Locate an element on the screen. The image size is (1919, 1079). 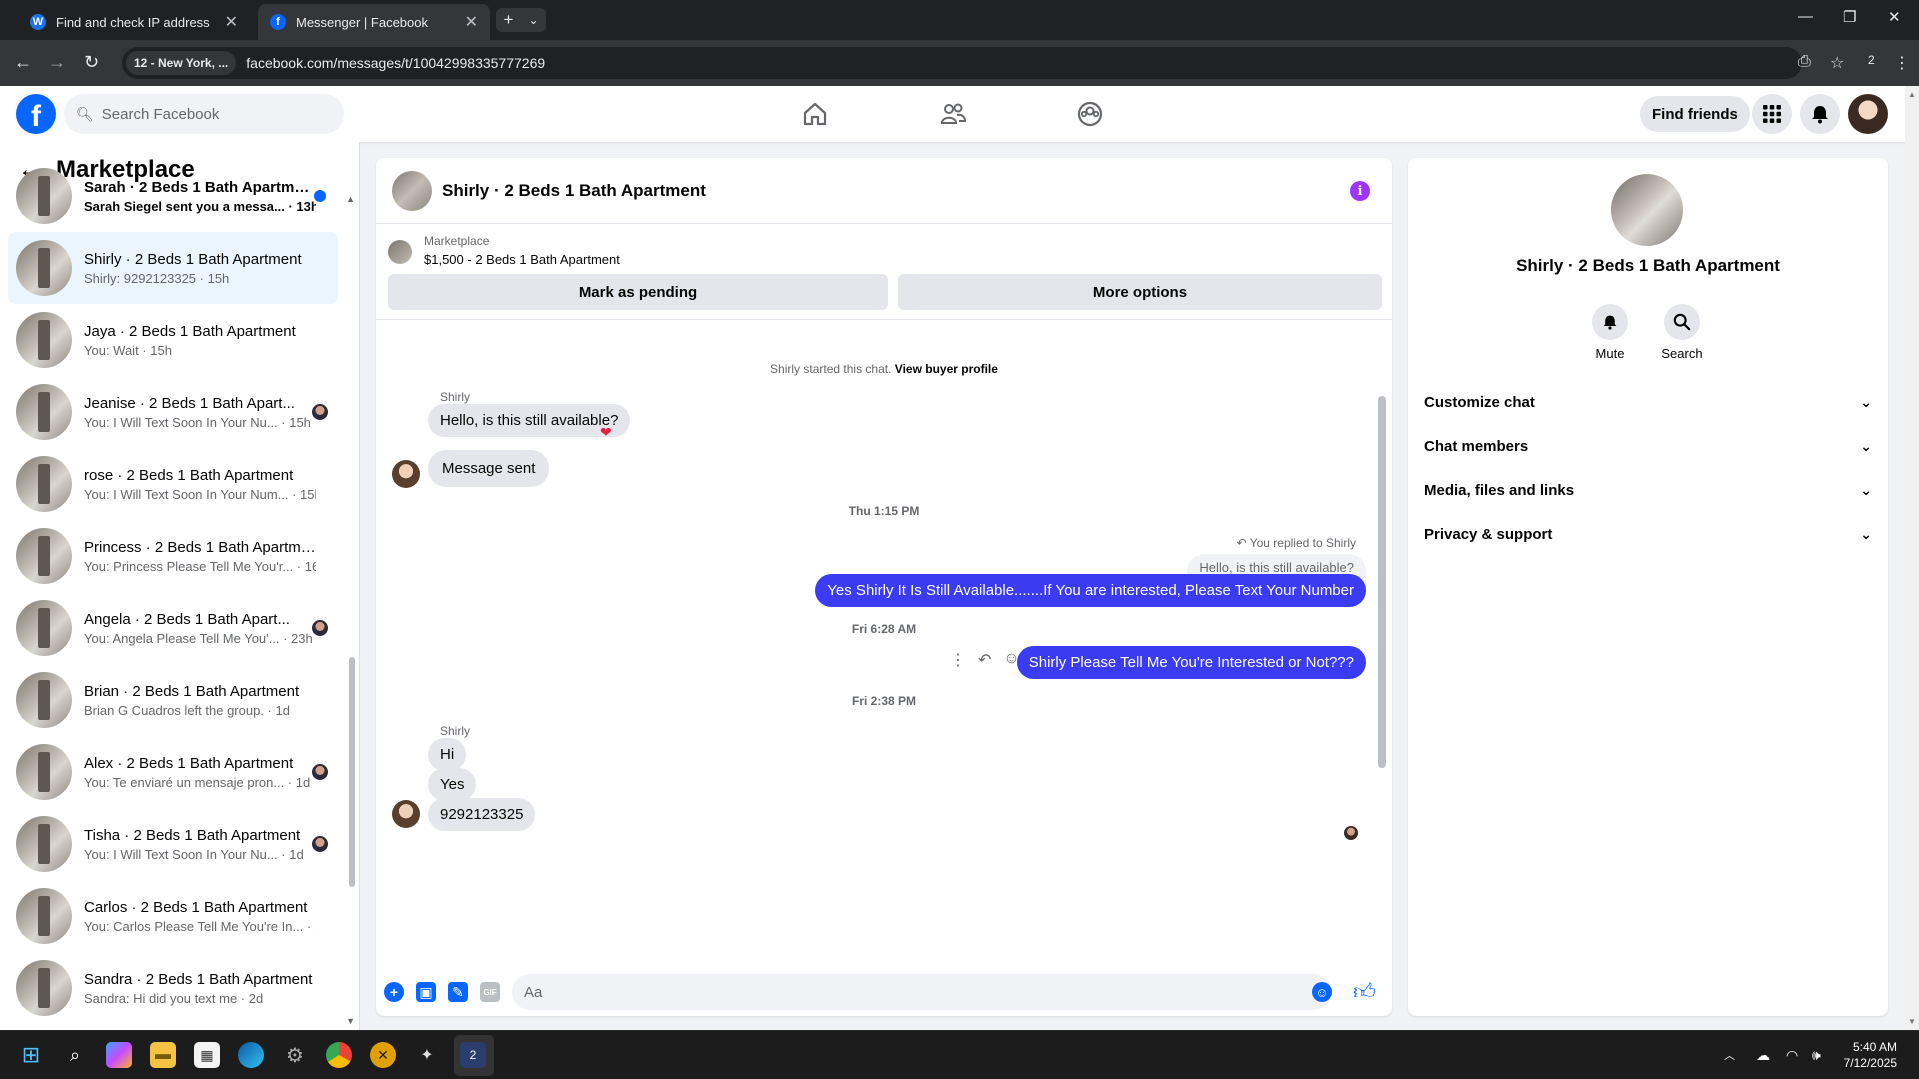
xbox-icon: ✕ is located at coordinates (383, 1055).